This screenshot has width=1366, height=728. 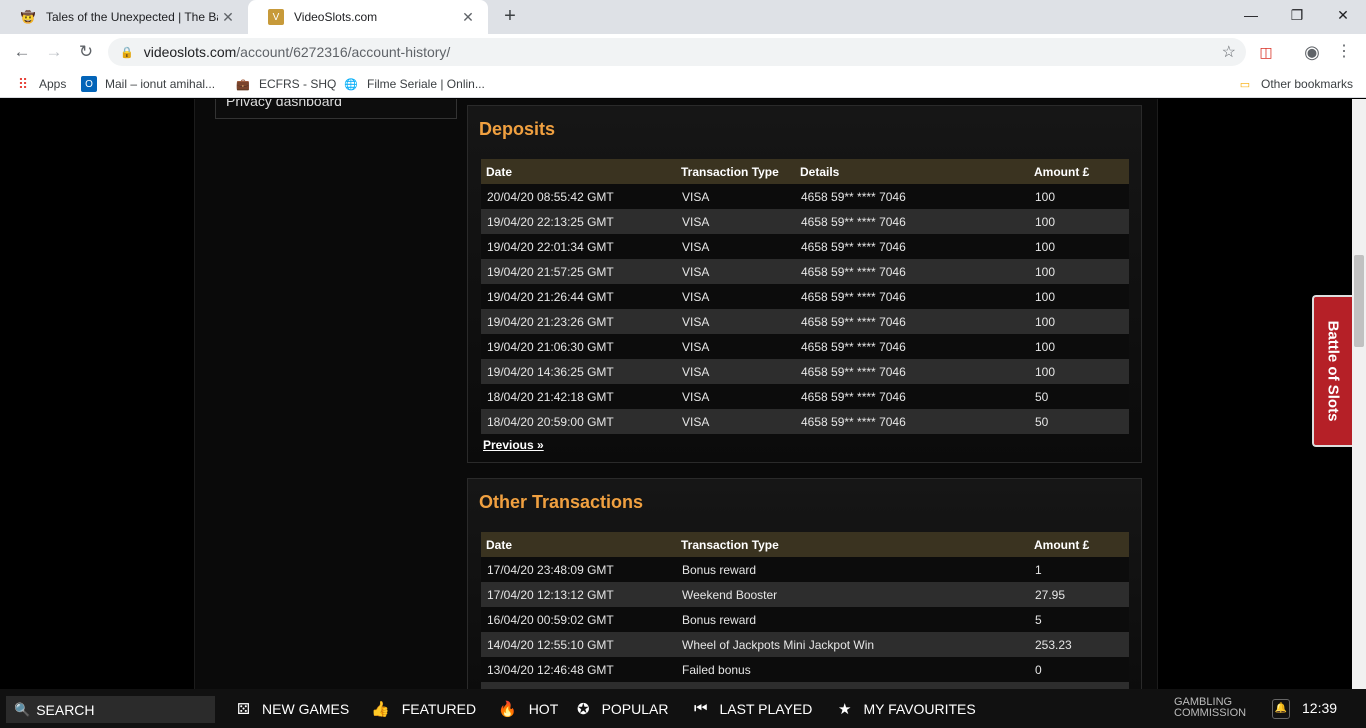 What do you see at coordinates (1343, 15) in the screenshot?
I see `close-window-button: ✕` at bounding box center [1343, 15].